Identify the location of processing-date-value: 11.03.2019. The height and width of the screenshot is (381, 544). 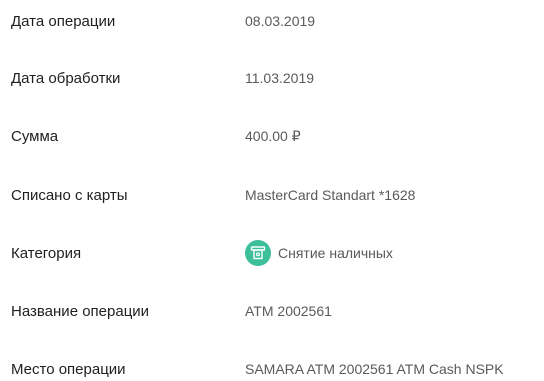
(280, 78).